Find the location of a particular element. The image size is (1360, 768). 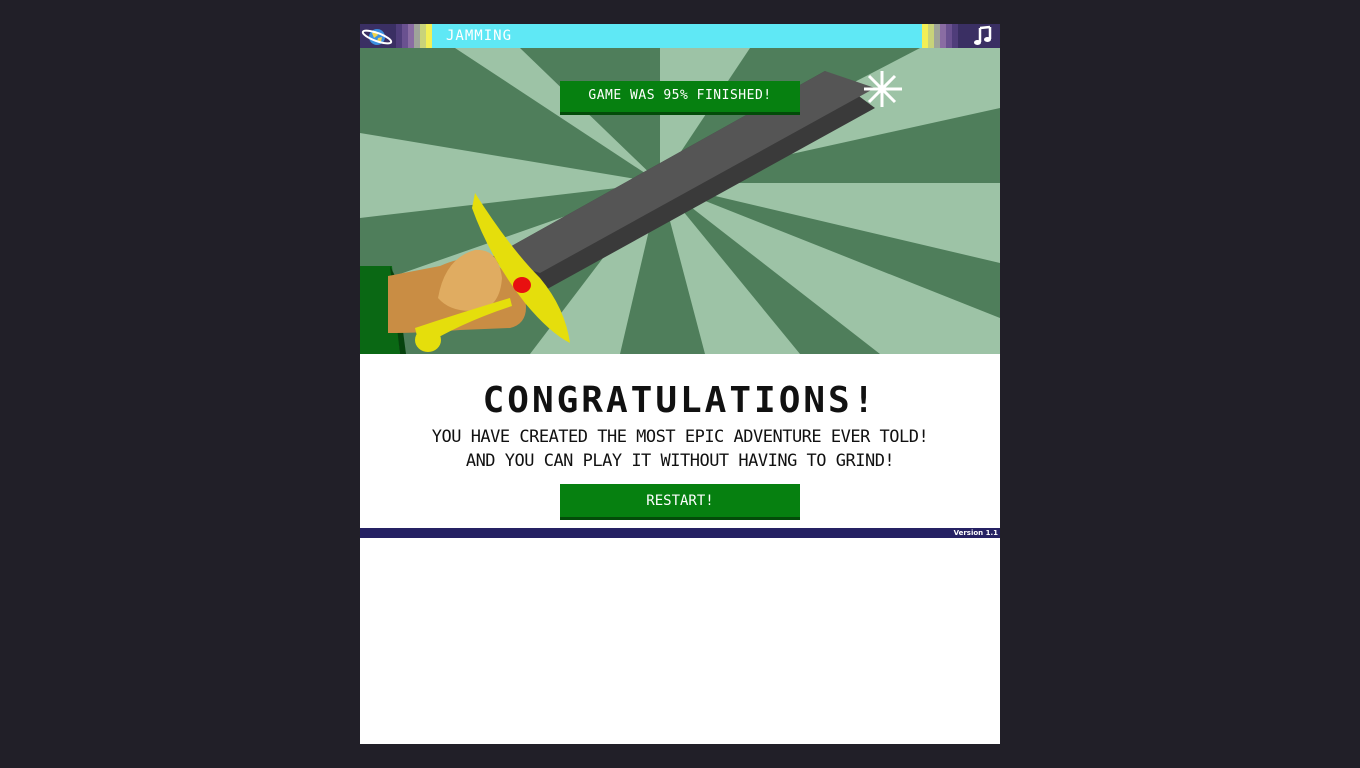

game-title: JAMMING is located at coordinates (479, 36).